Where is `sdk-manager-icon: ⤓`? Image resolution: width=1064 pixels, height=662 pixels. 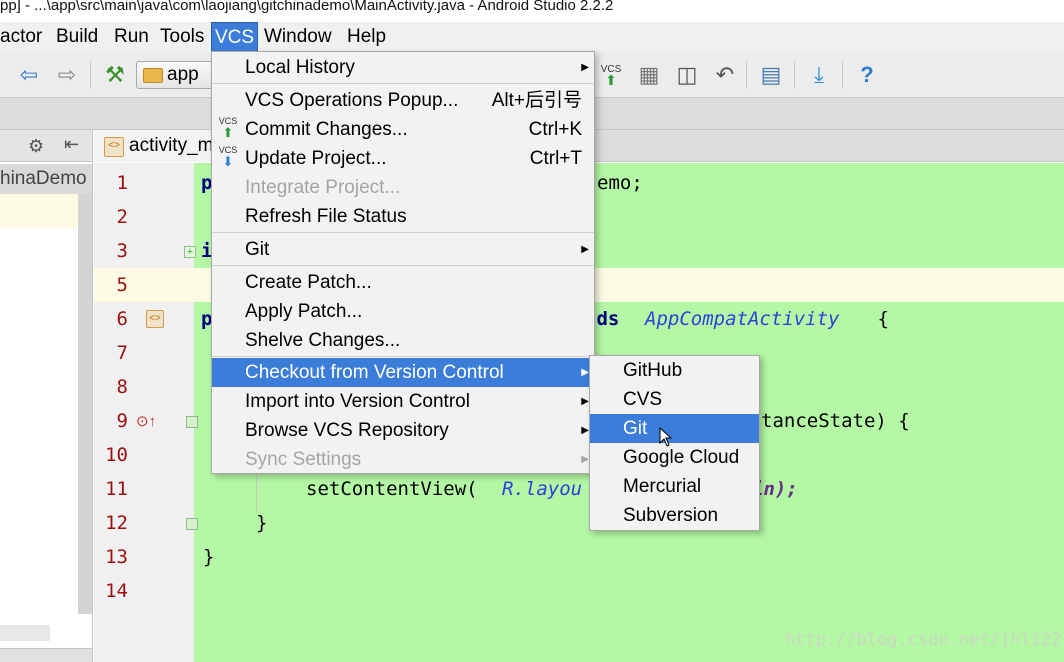 sdk-manager-icon: ⤓ is located at coordinates (819, 75).